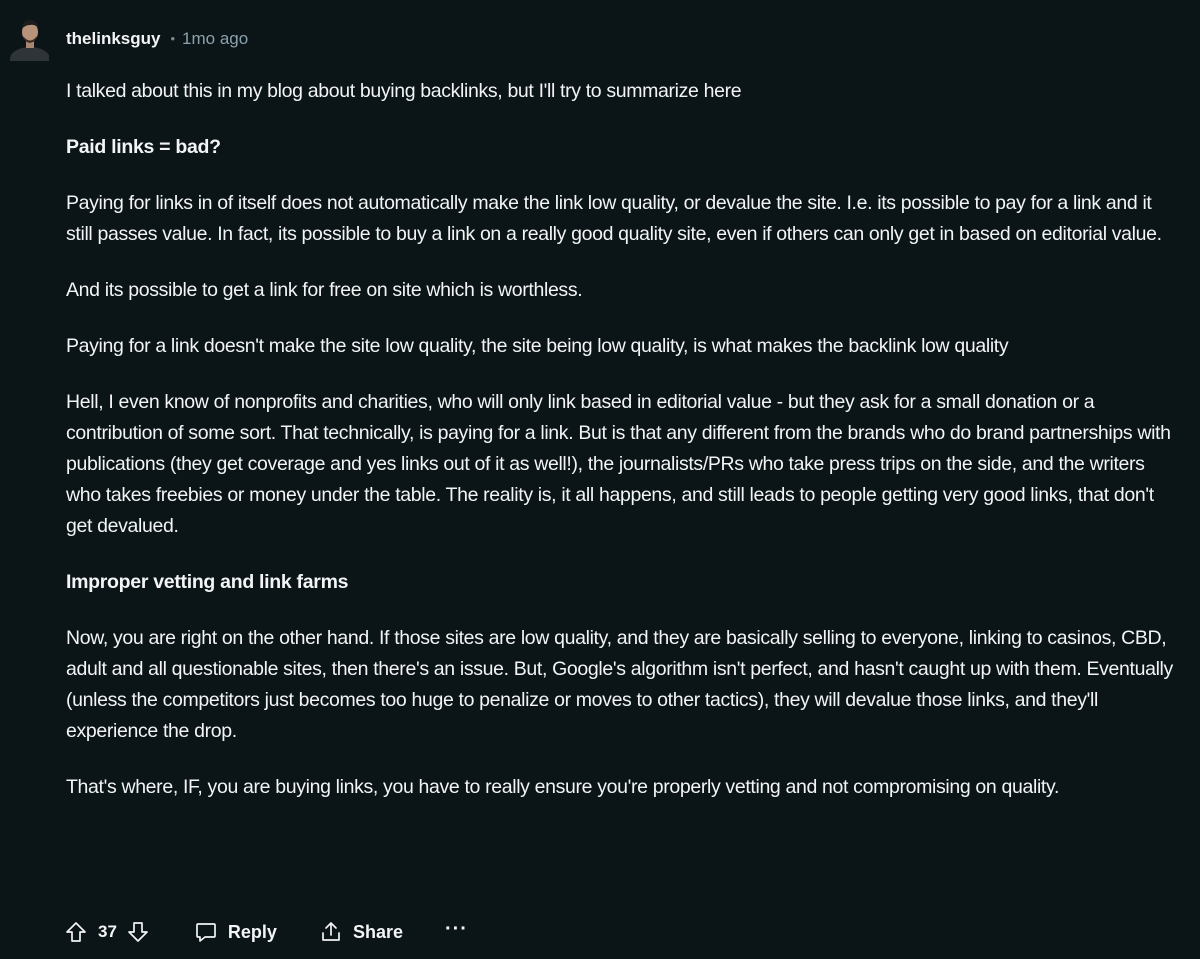 The image size is (1200, 959). I want to click on author-name: thelinksguy, so click(113, 39).